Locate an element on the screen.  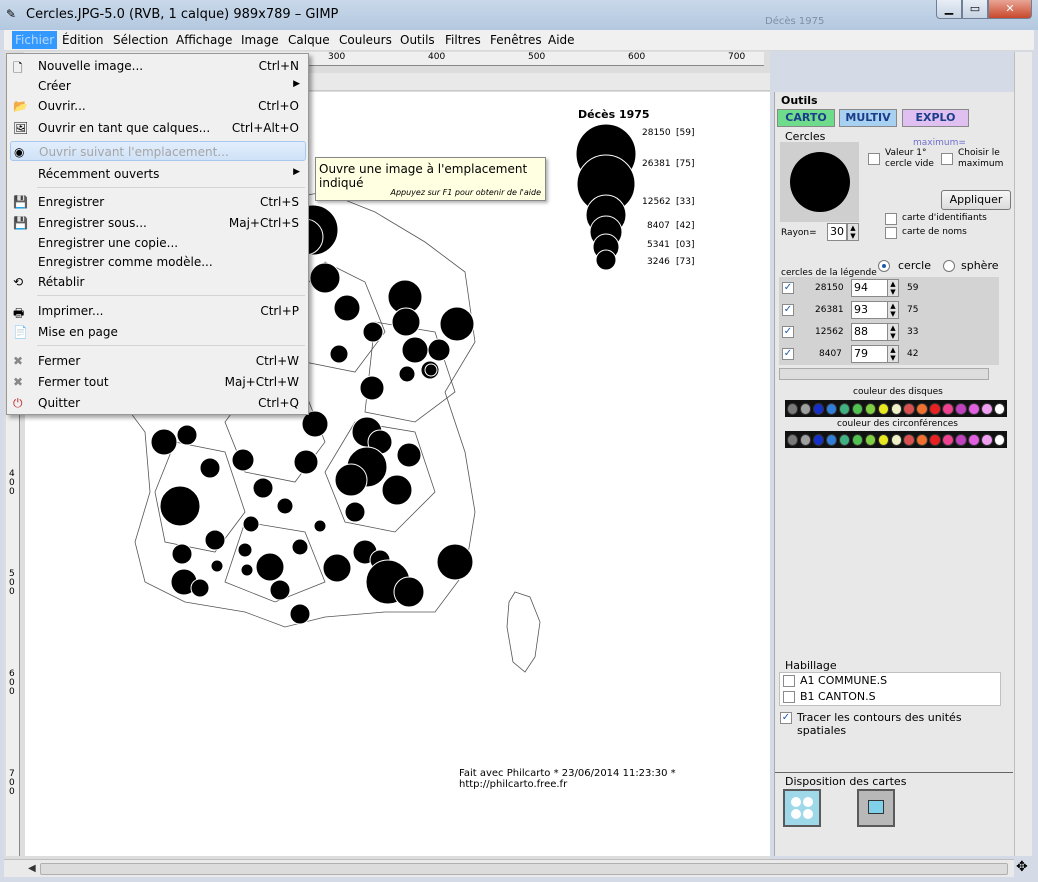
scroll-left-icon: ◀ is located at coordinates (32, 868).